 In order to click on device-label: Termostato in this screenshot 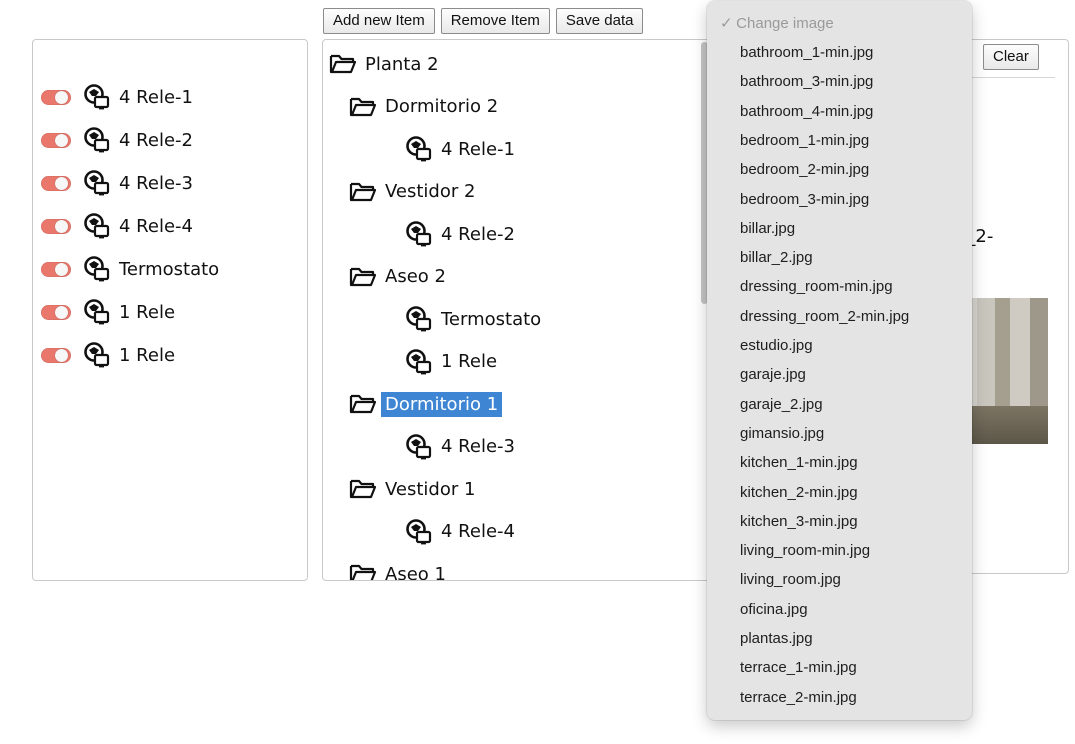, I will do `click(169, 269)`.